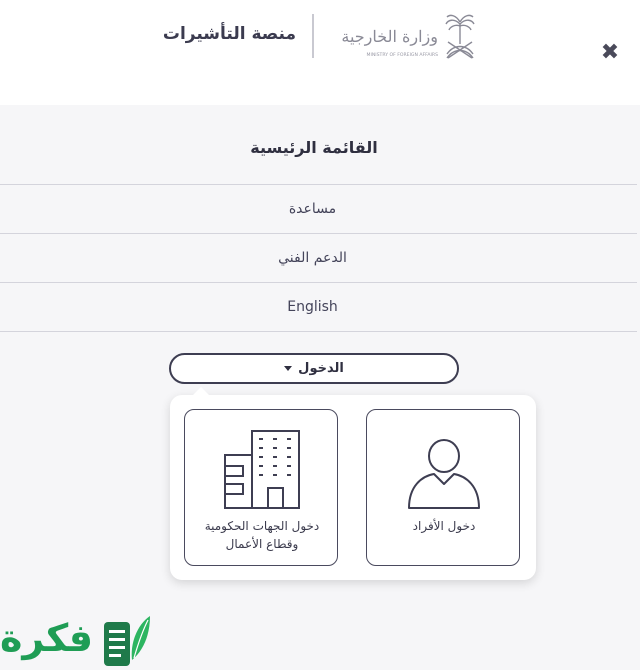 Image resolution: width=640 pixels, height=670 pixels. I want to click on person-icon, so click(444, 474).